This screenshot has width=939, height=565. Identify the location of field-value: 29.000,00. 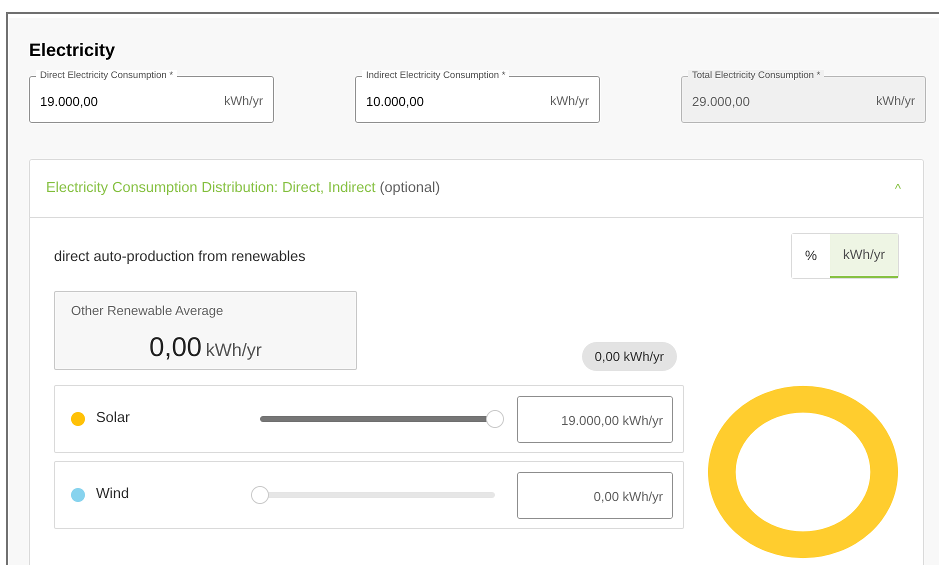
(721, 101).